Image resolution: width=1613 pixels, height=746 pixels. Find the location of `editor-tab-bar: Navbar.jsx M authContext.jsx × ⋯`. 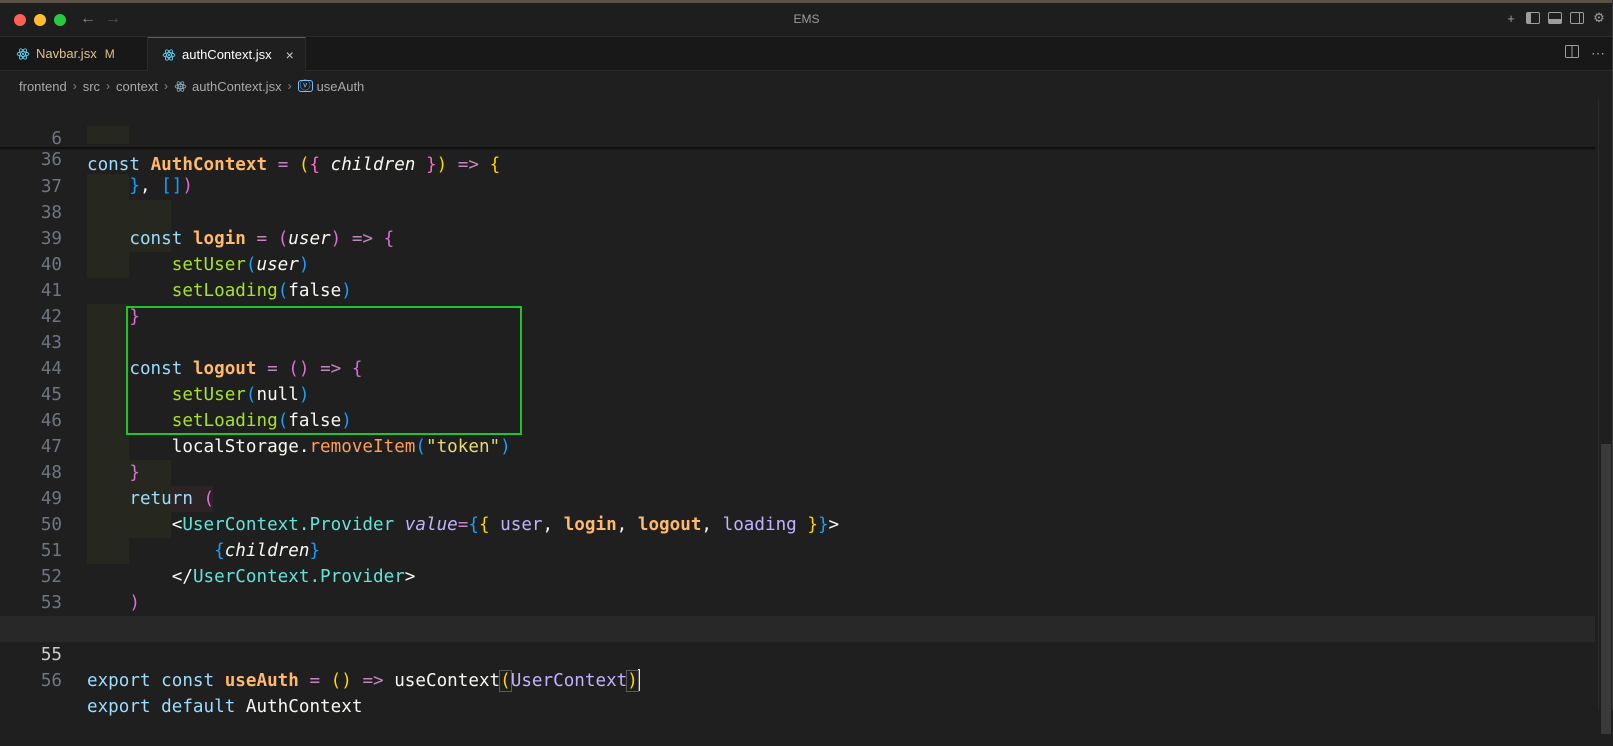

editor-tab-bar: Navbar.jsx M authContext.jsx × ⋯ is located at coordinates (806, 54).